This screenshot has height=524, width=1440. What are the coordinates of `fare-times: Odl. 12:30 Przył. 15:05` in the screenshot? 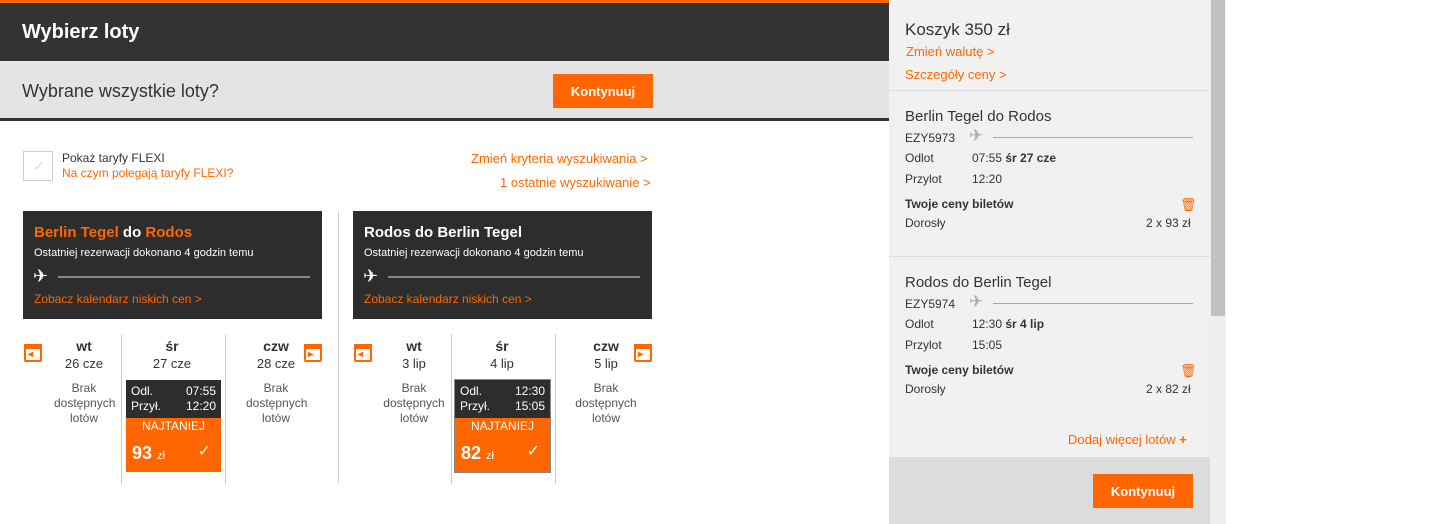 It's located at (502, 399).